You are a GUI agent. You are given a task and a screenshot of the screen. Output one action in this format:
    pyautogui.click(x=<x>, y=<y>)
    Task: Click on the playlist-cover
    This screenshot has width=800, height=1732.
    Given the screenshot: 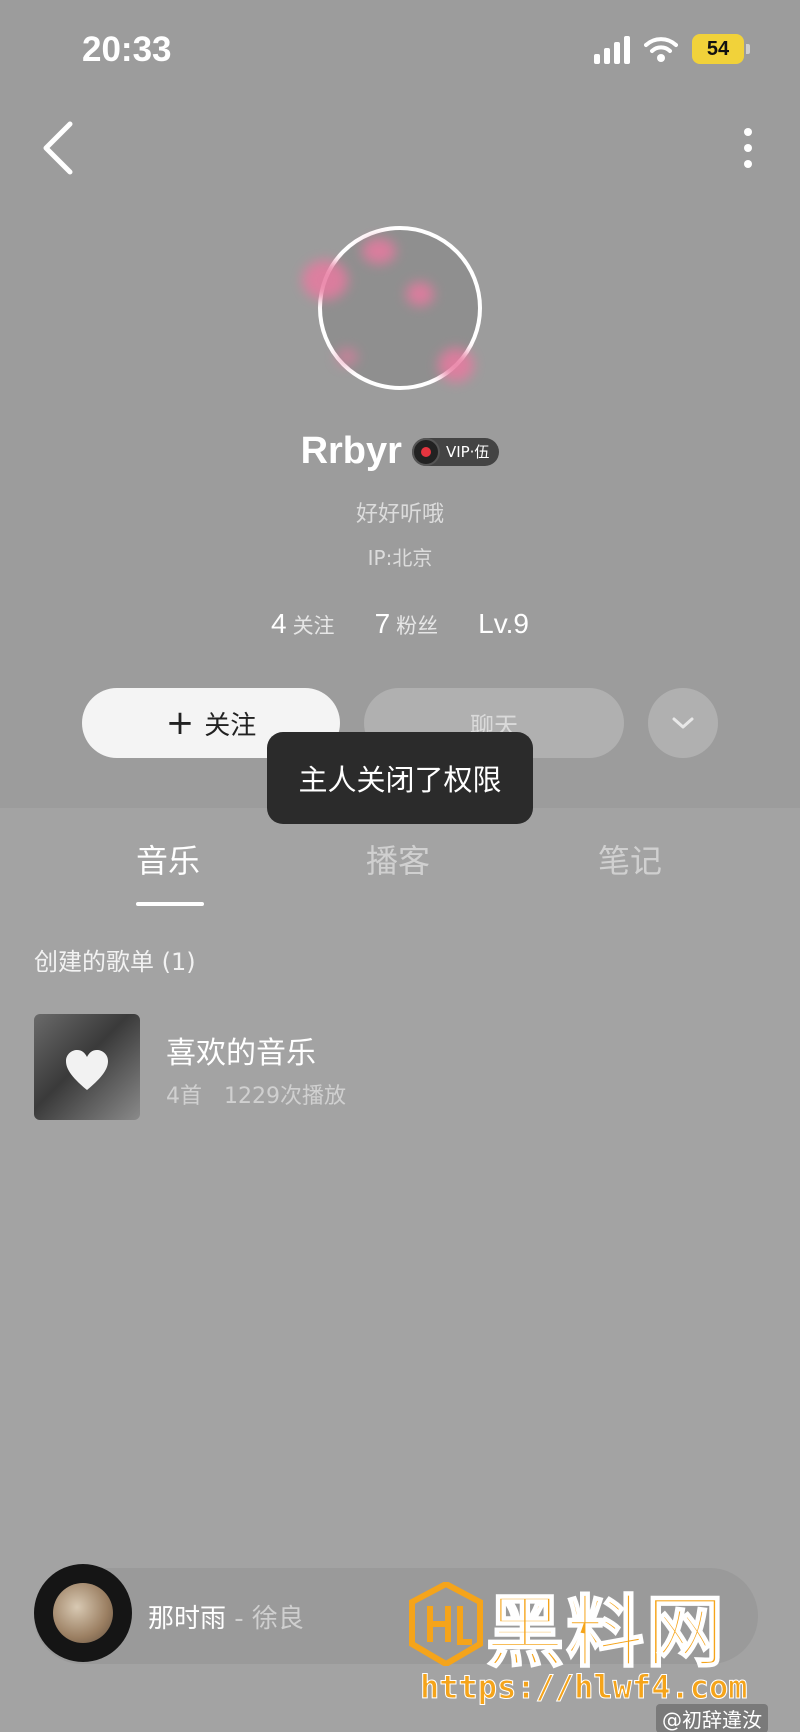 What is the action you would take?
    pyautogui.click(x=87, y=1067)
    